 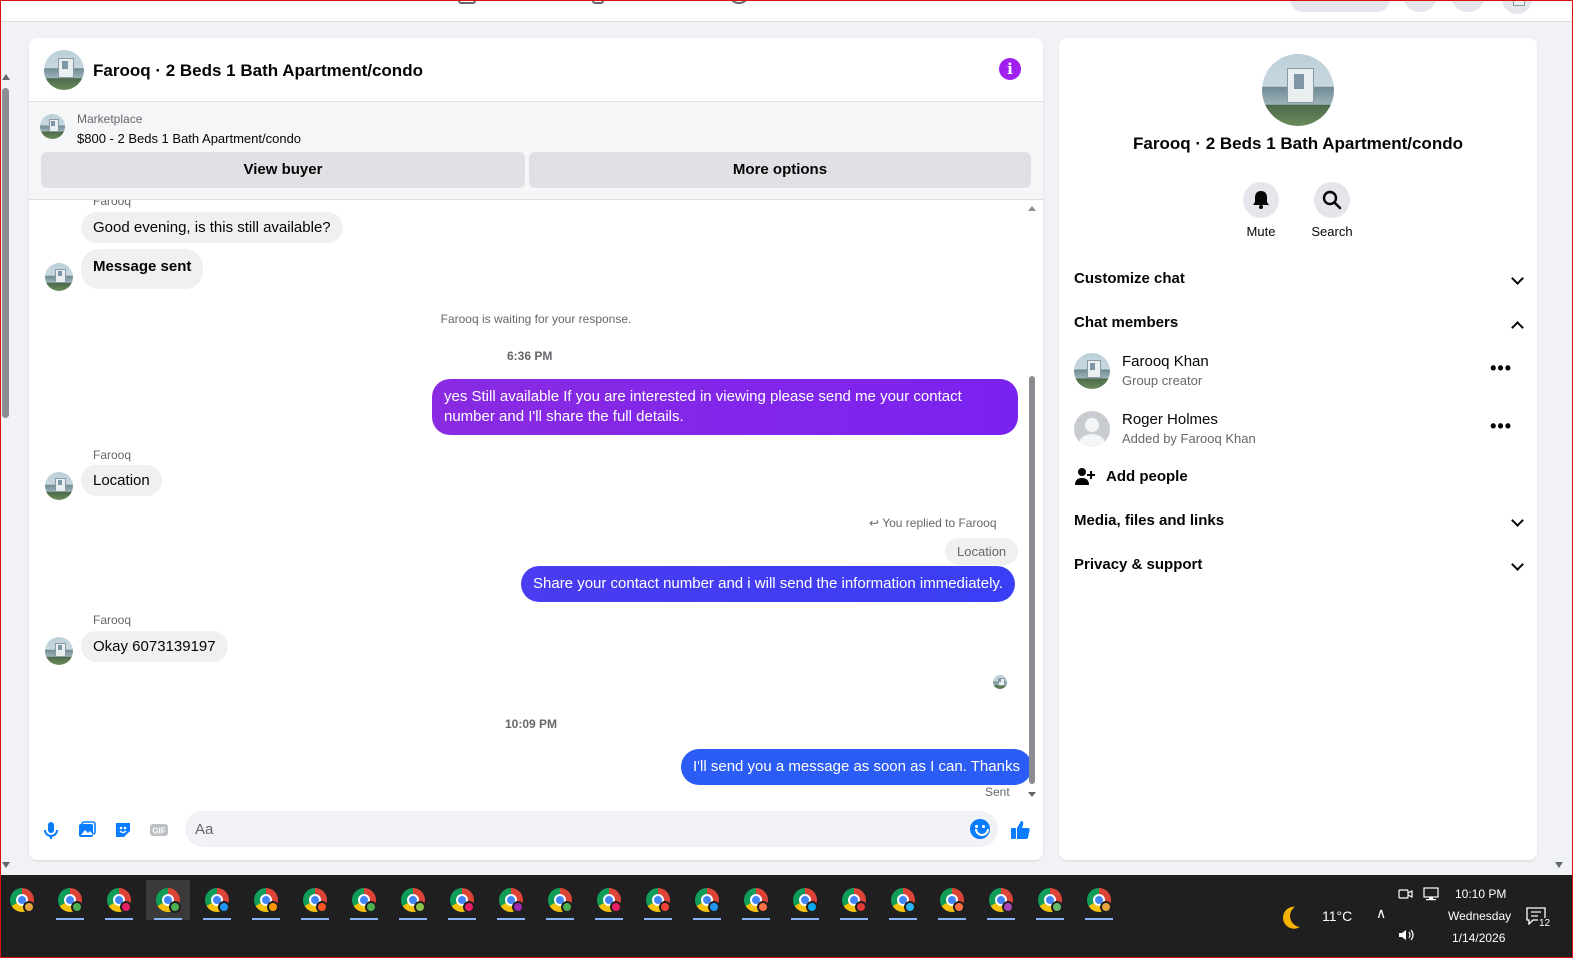 I want to click on clock-date: 1/14/2026, so click(x=1478, y=938).